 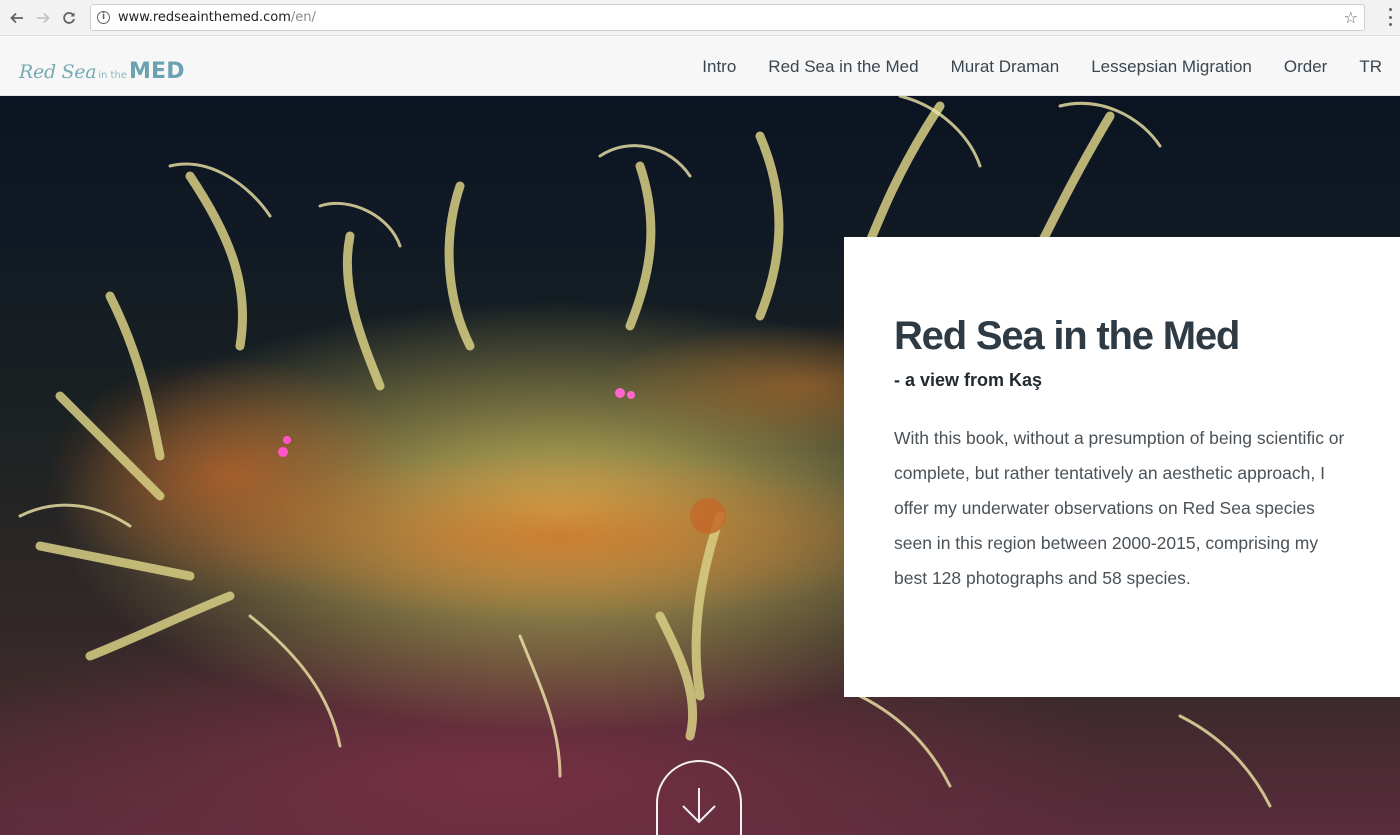 I want to click on back-icon, so click(x=17, y=18).